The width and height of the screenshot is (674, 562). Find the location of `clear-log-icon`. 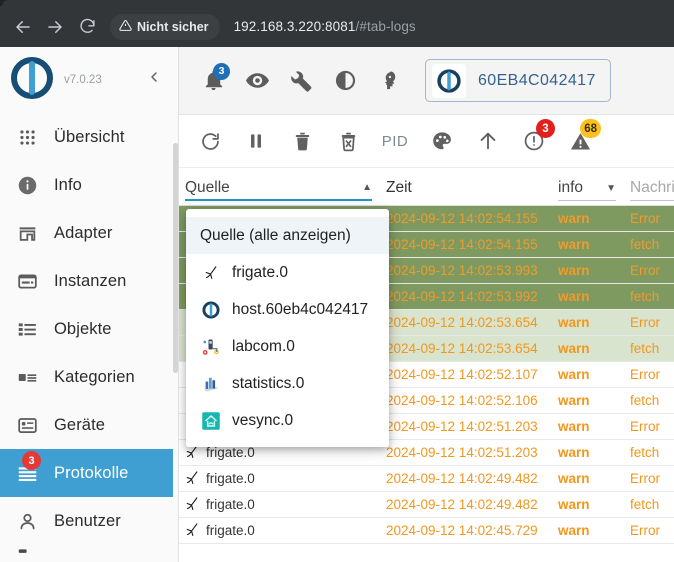

clear-log-icon is located at coordinates (348, 141).